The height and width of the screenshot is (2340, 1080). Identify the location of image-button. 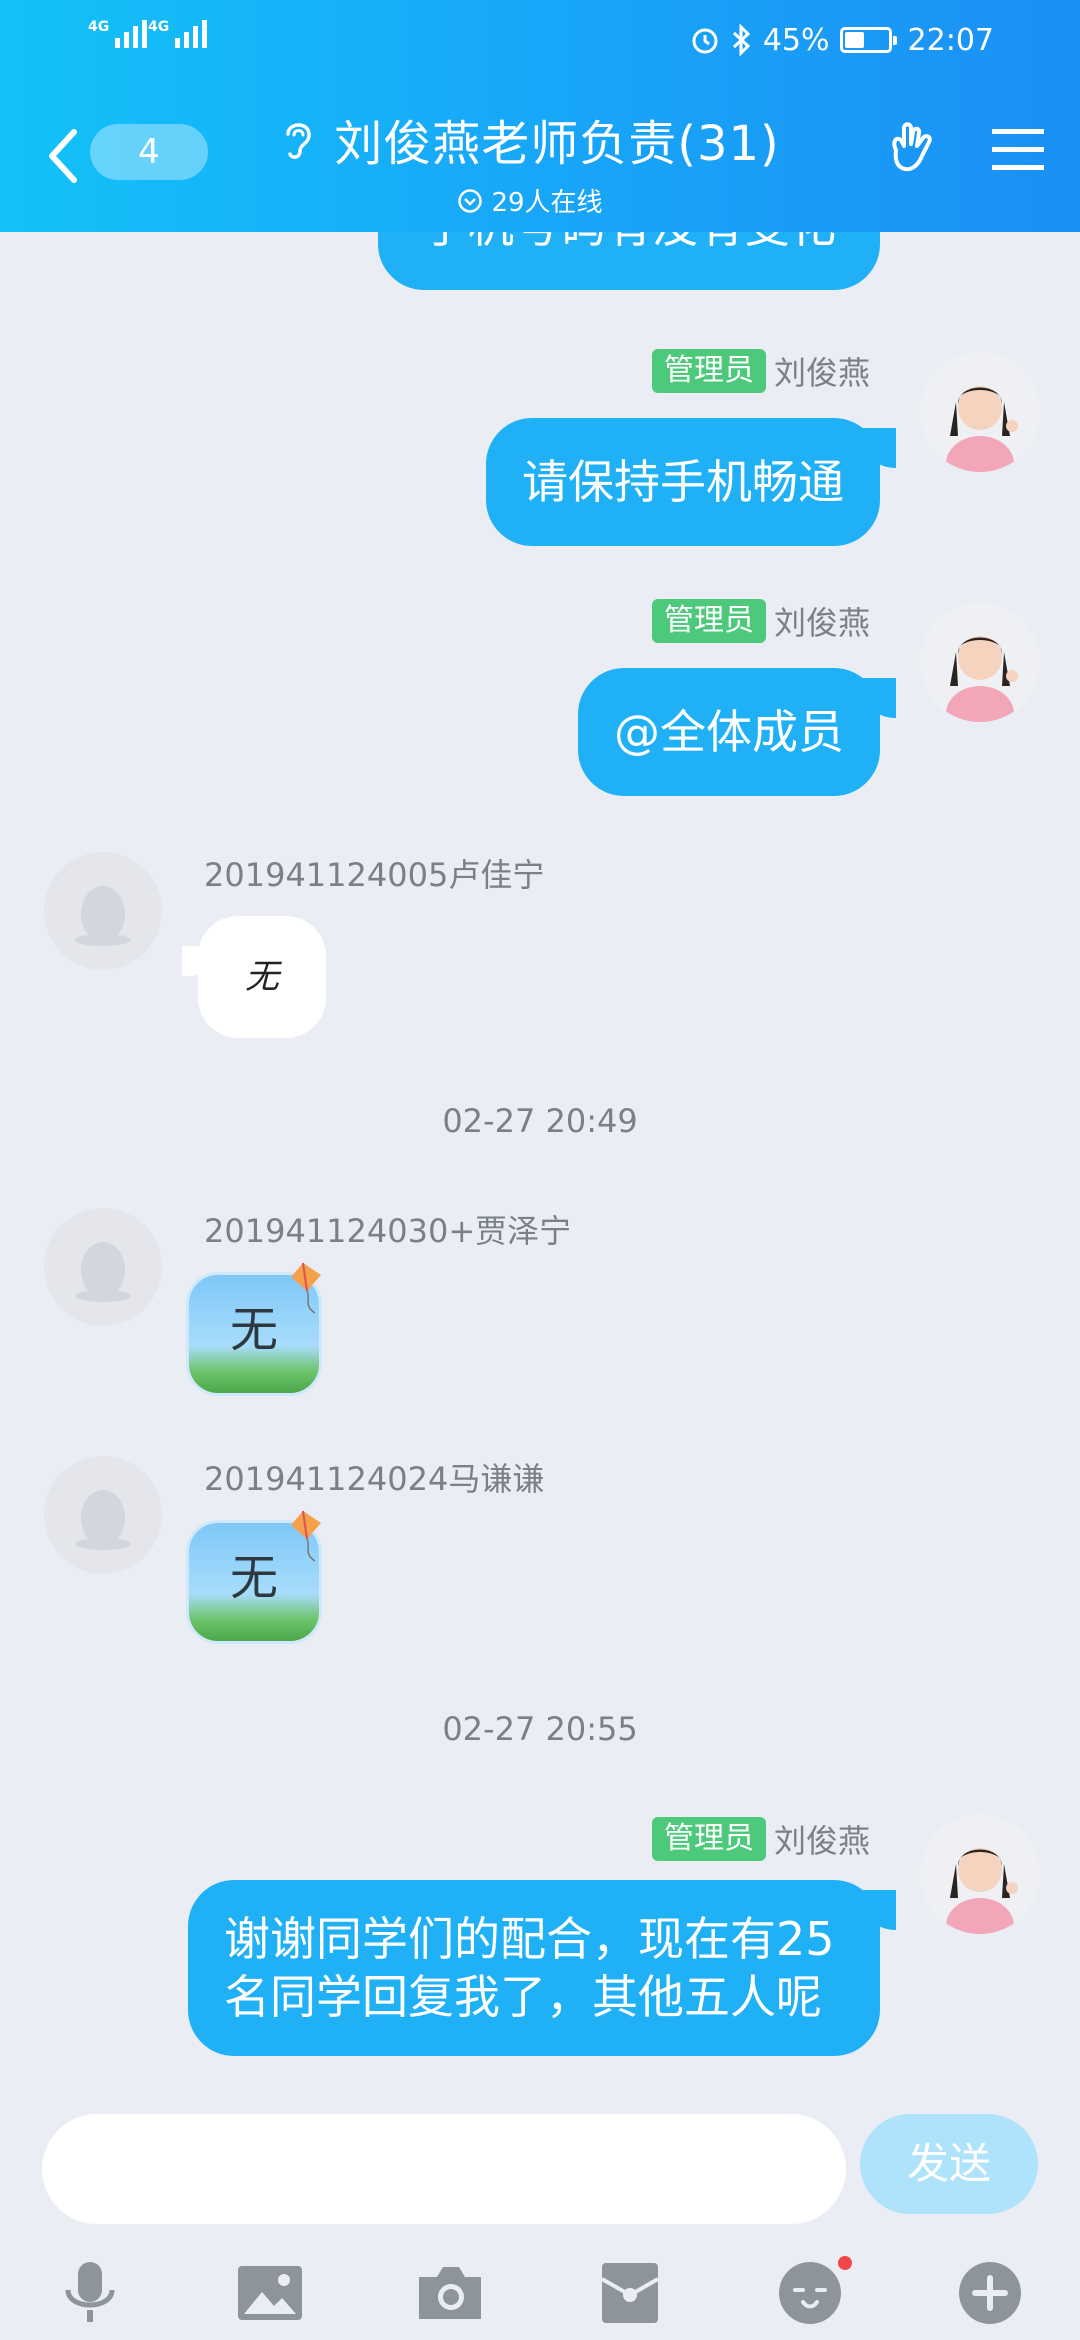
(270, 2293).